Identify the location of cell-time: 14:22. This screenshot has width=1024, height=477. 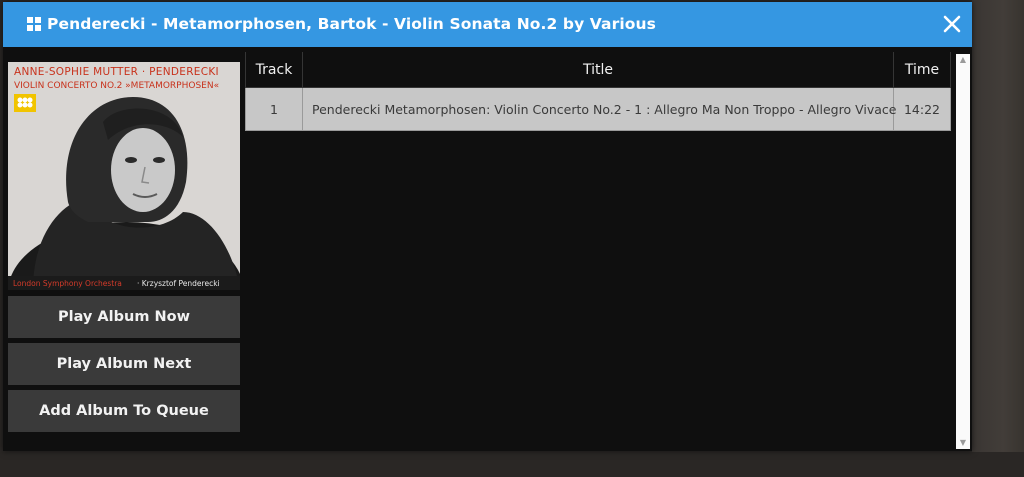
(922, 109).